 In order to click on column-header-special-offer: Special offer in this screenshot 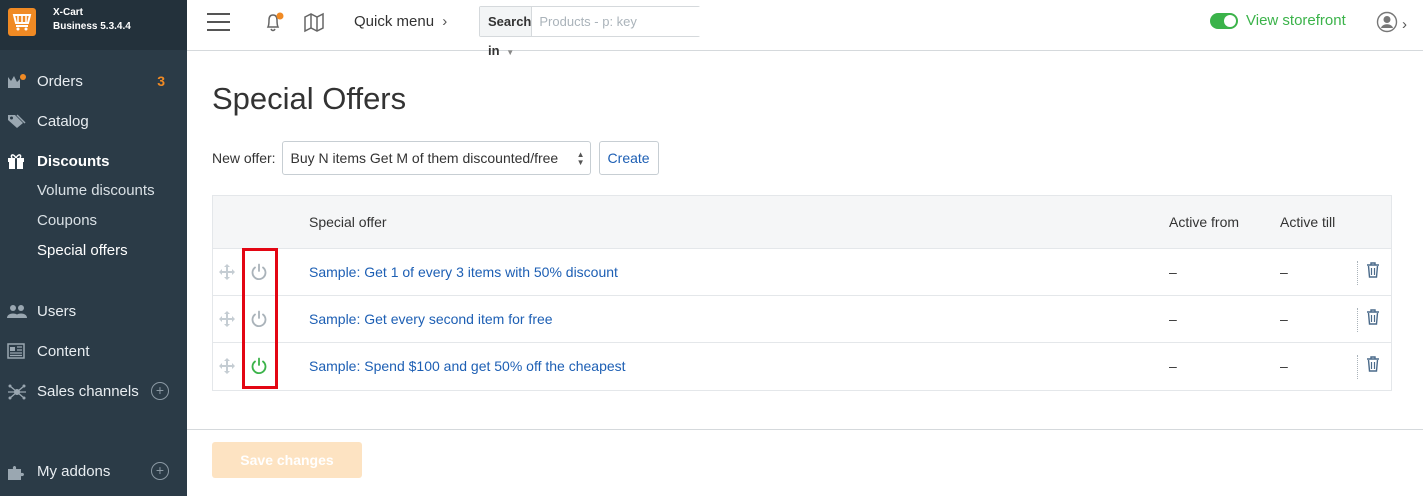, I will do `click(348, 222)`.